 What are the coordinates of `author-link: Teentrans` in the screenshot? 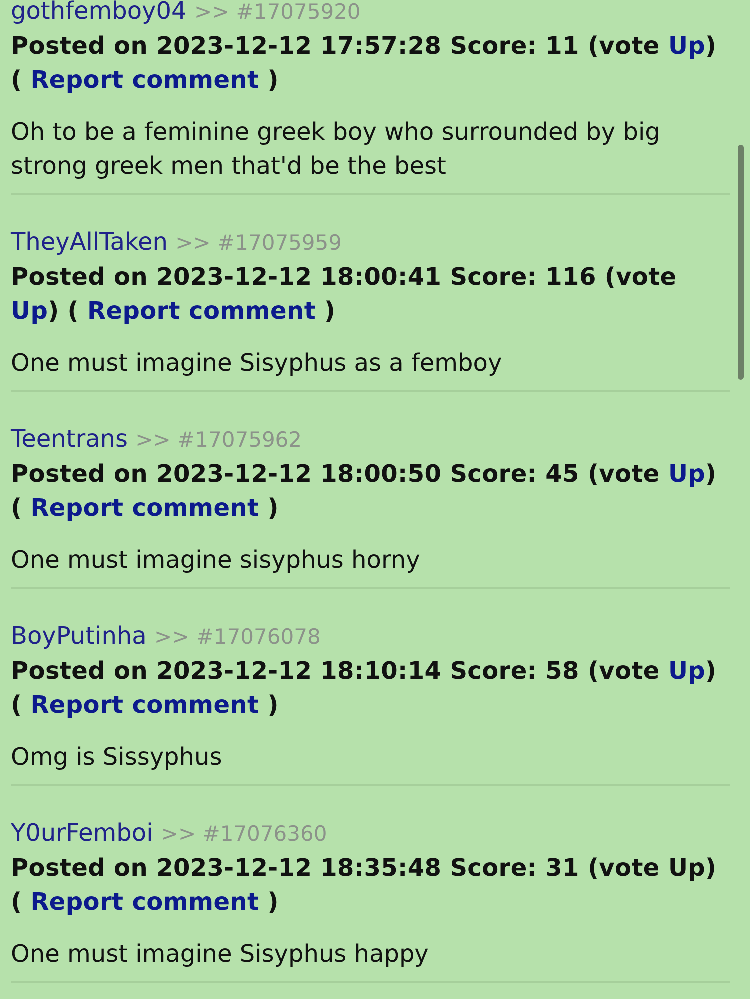 It's located at (69, 439).